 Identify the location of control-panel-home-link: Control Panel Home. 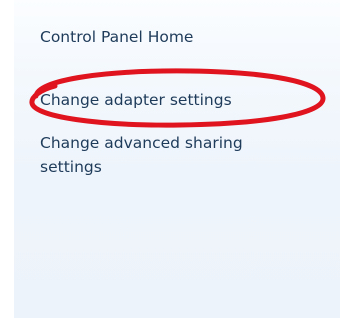
(116, 37).